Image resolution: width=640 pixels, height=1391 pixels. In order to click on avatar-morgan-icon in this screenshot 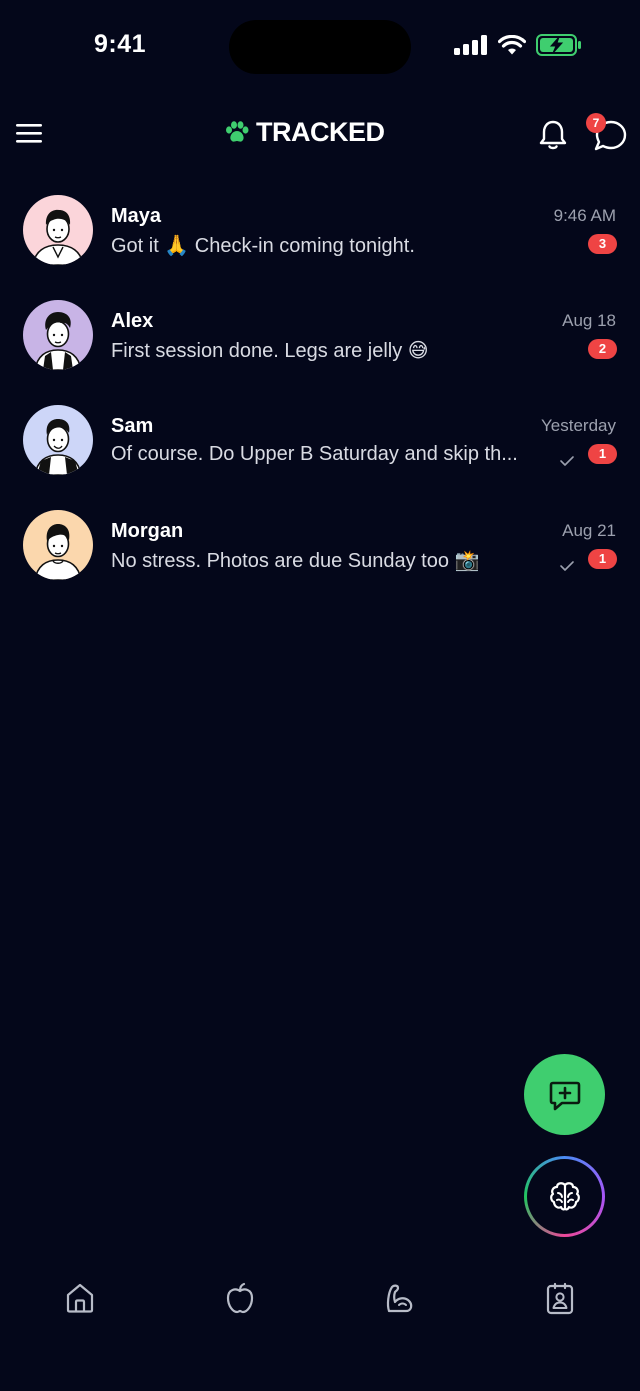, I will do `click(58, 545)`.